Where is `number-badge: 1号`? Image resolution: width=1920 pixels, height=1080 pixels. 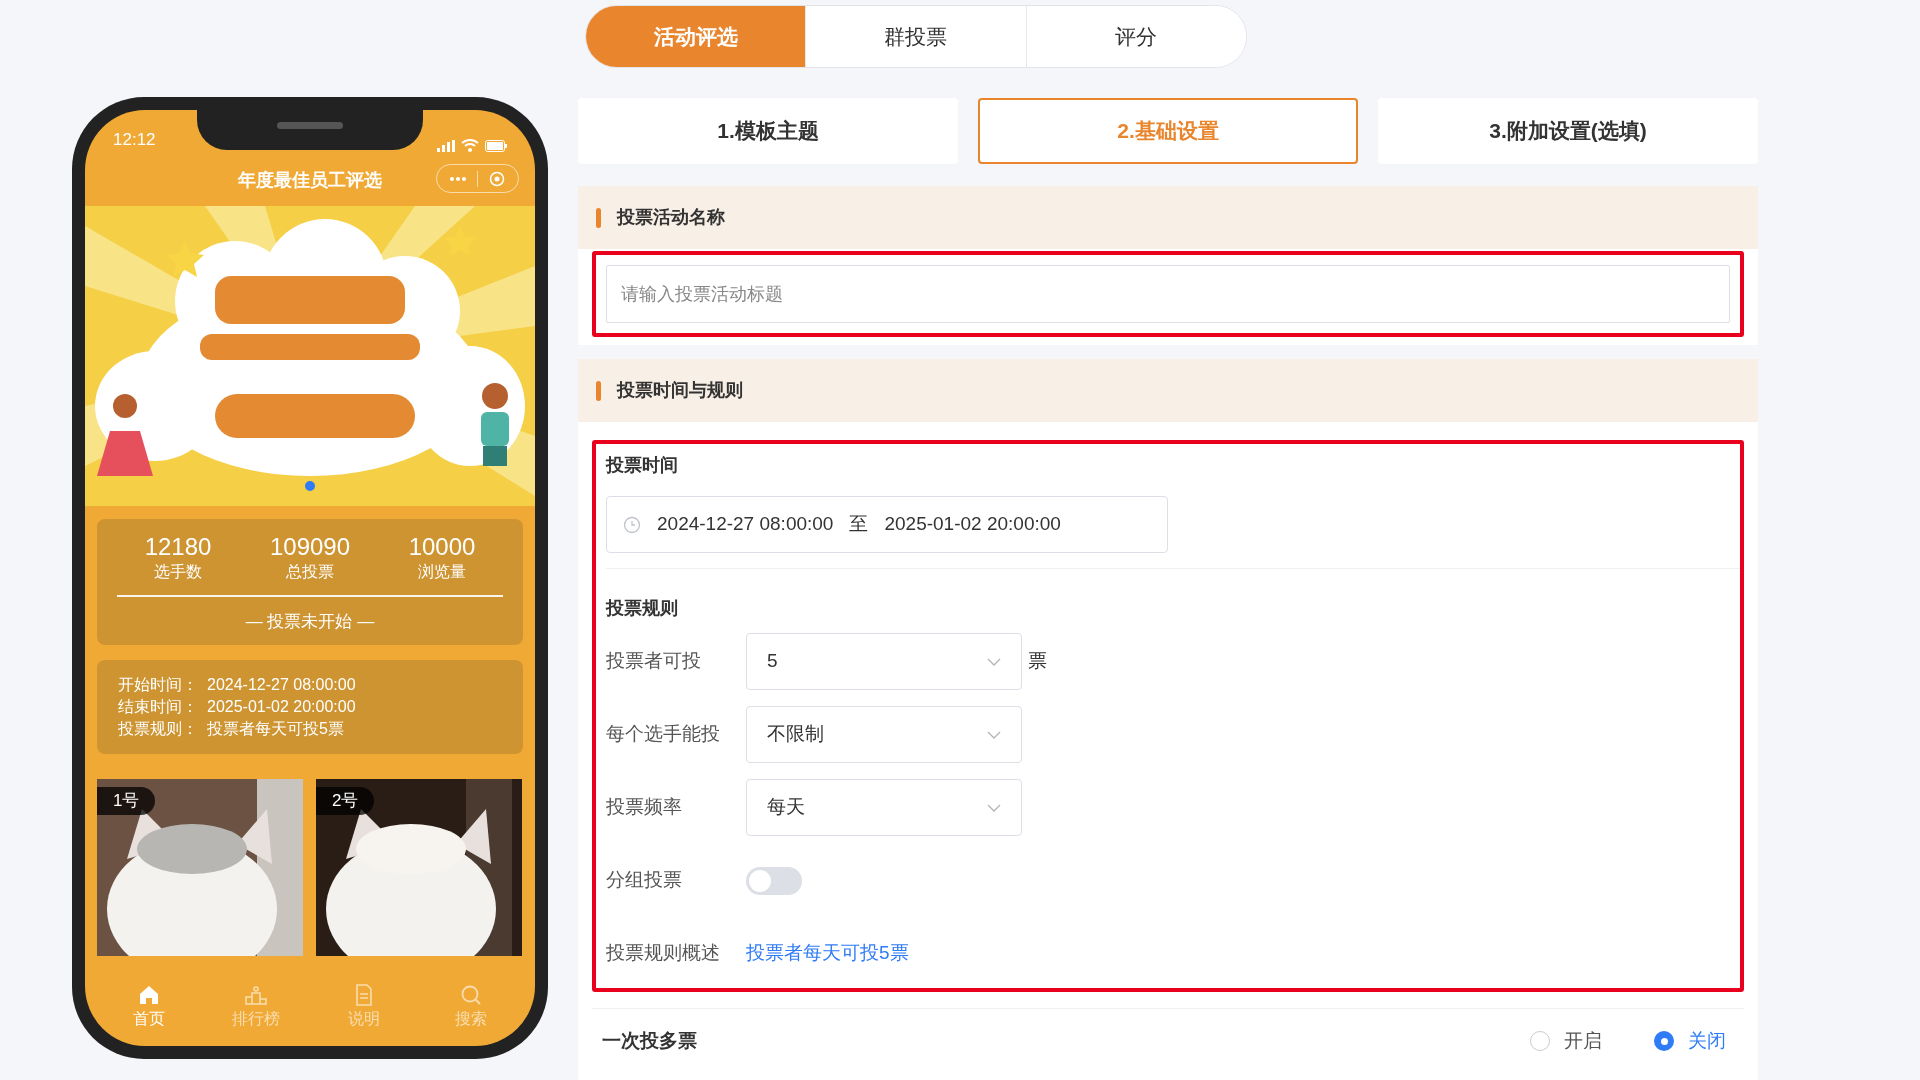 number-badge: 1号 is located at coordinates (126, 800).